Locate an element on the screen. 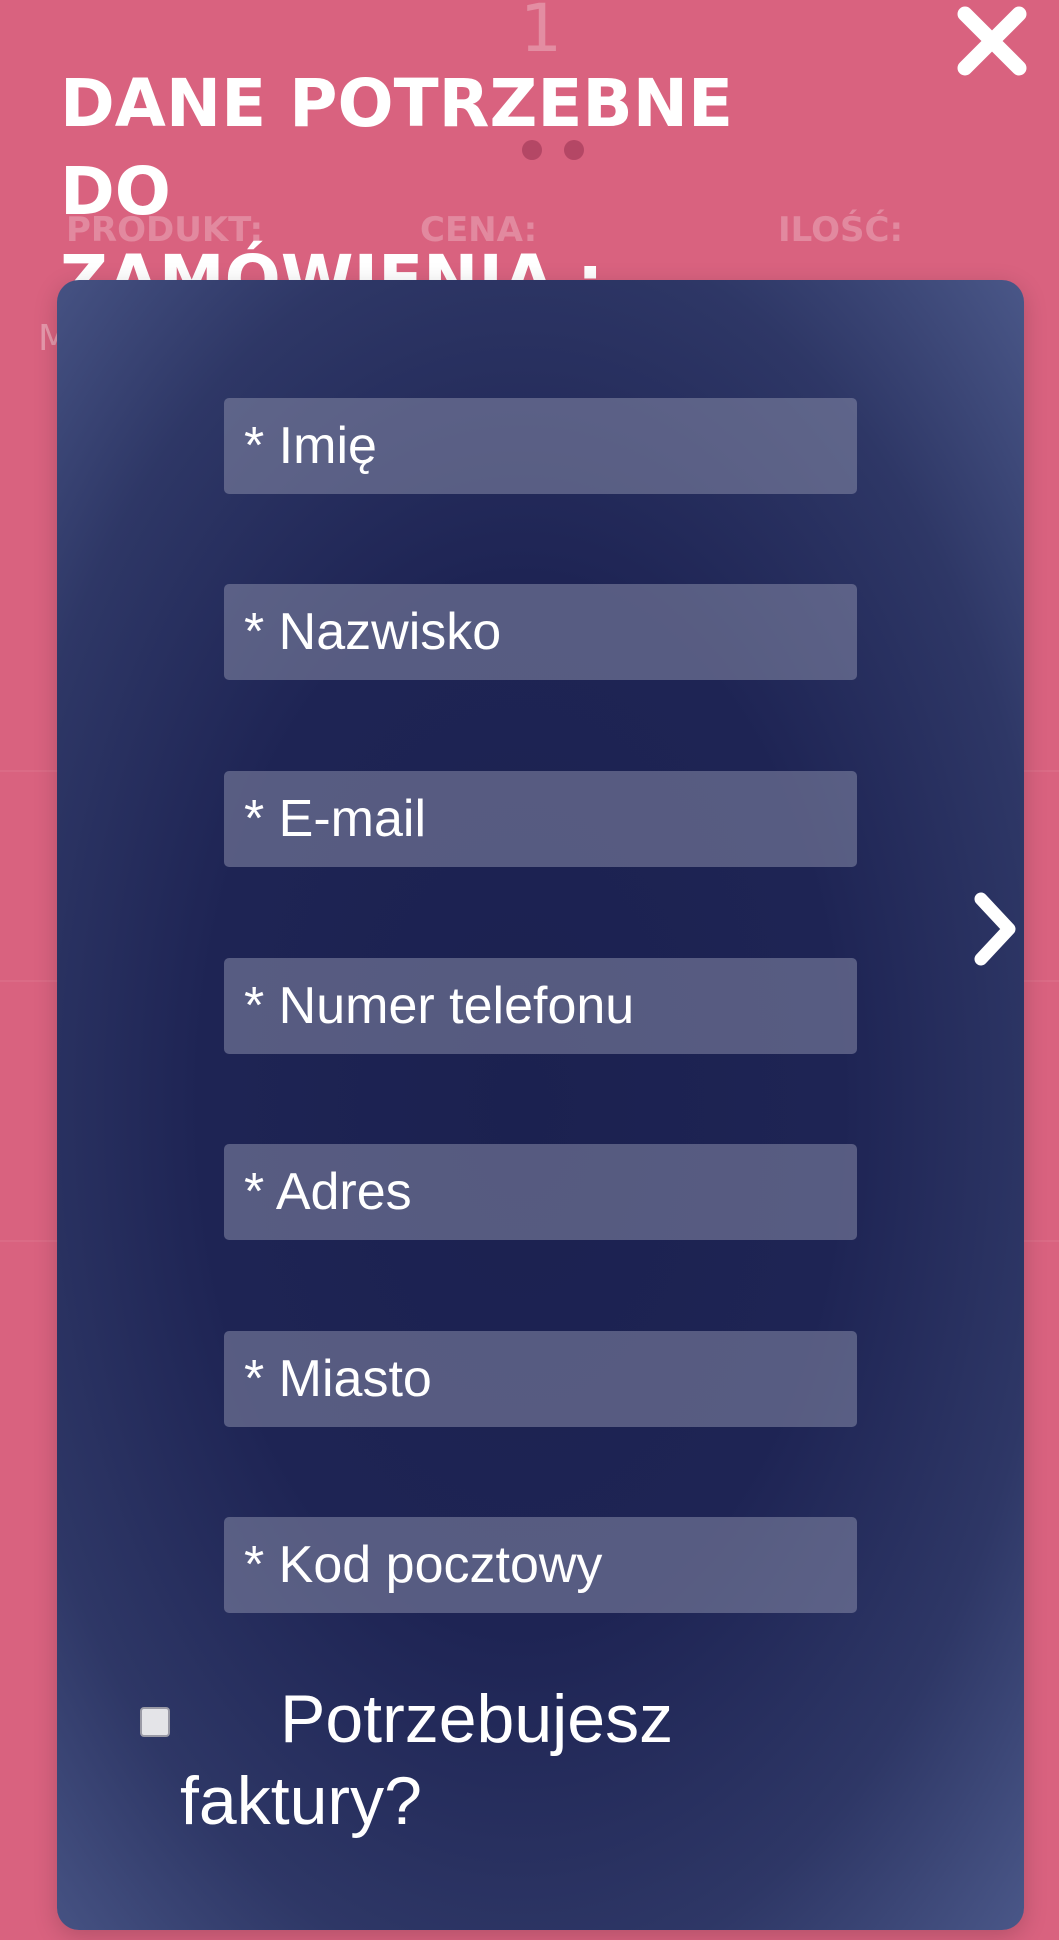 Image resolution: width=1059 pixels, height=1940 pixels. close-icon is located at coordinates (992, 41).